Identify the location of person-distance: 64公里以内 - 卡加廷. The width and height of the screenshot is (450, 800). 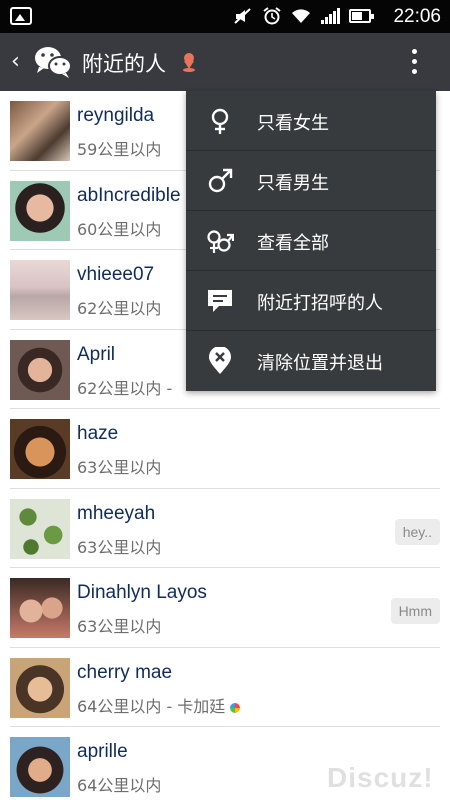
(159, 705).